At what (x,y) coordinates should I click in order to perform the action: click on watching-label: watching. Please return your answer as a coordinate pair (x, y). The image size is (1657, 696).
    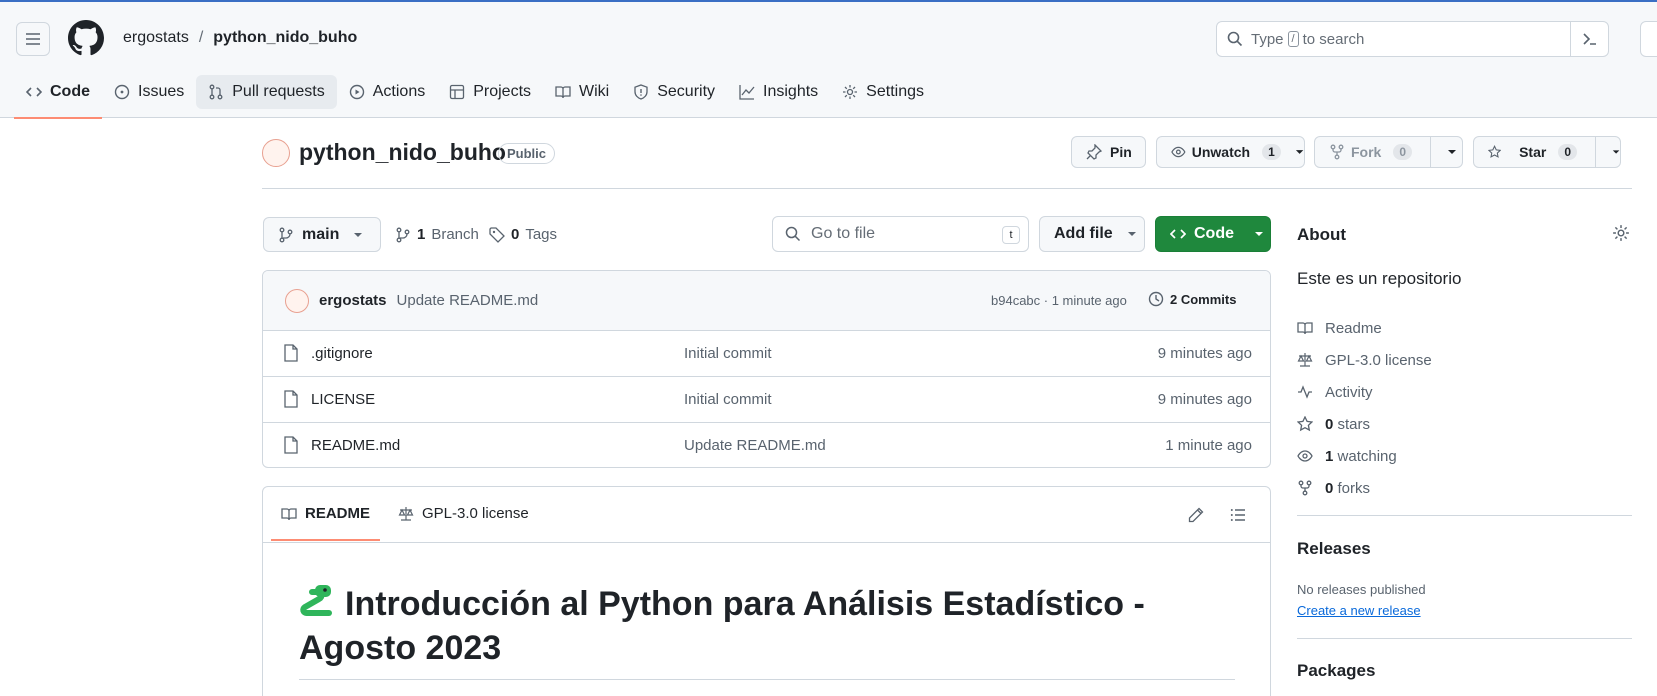
    Looking at the image, I should click on (1367, 456).